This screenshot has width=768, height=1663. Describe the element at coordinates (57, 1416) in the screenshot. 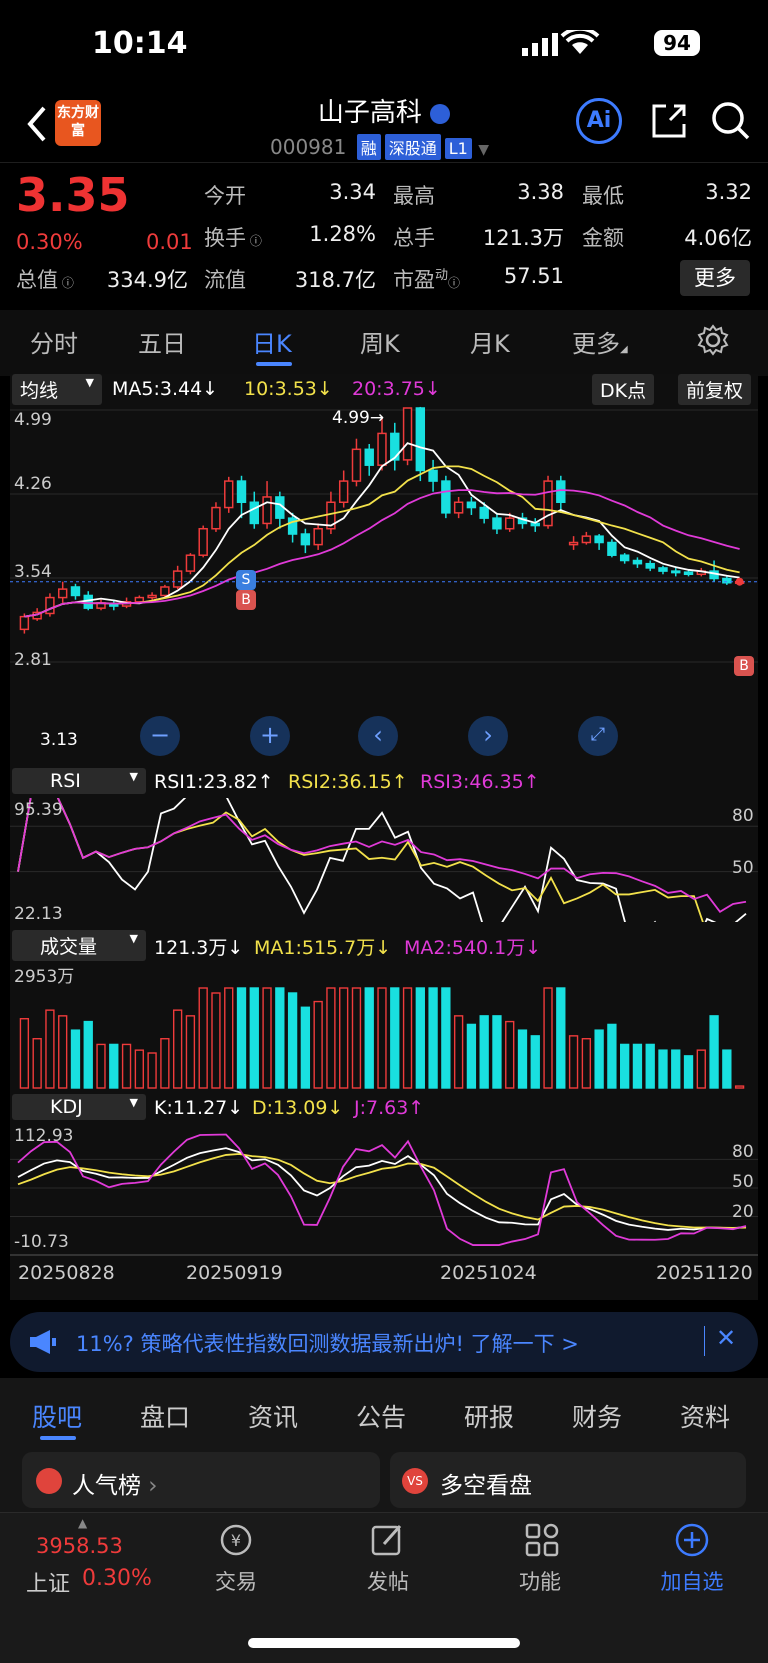

I see `tab-guba: 股吧` at that location.